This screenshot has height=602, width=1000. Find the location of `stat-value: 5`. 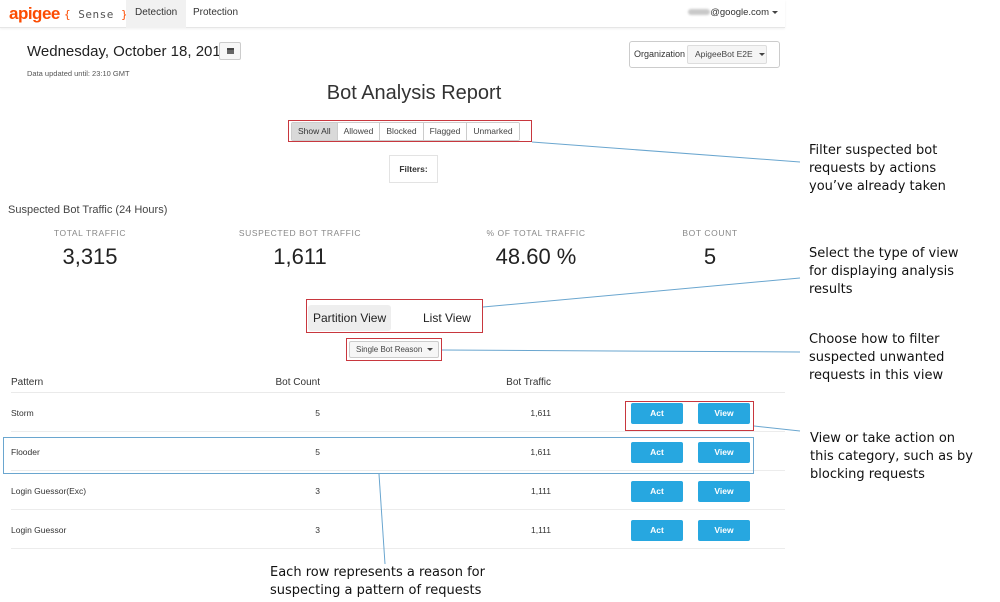

stat-value: 5 is located at coordinates (710, 256).